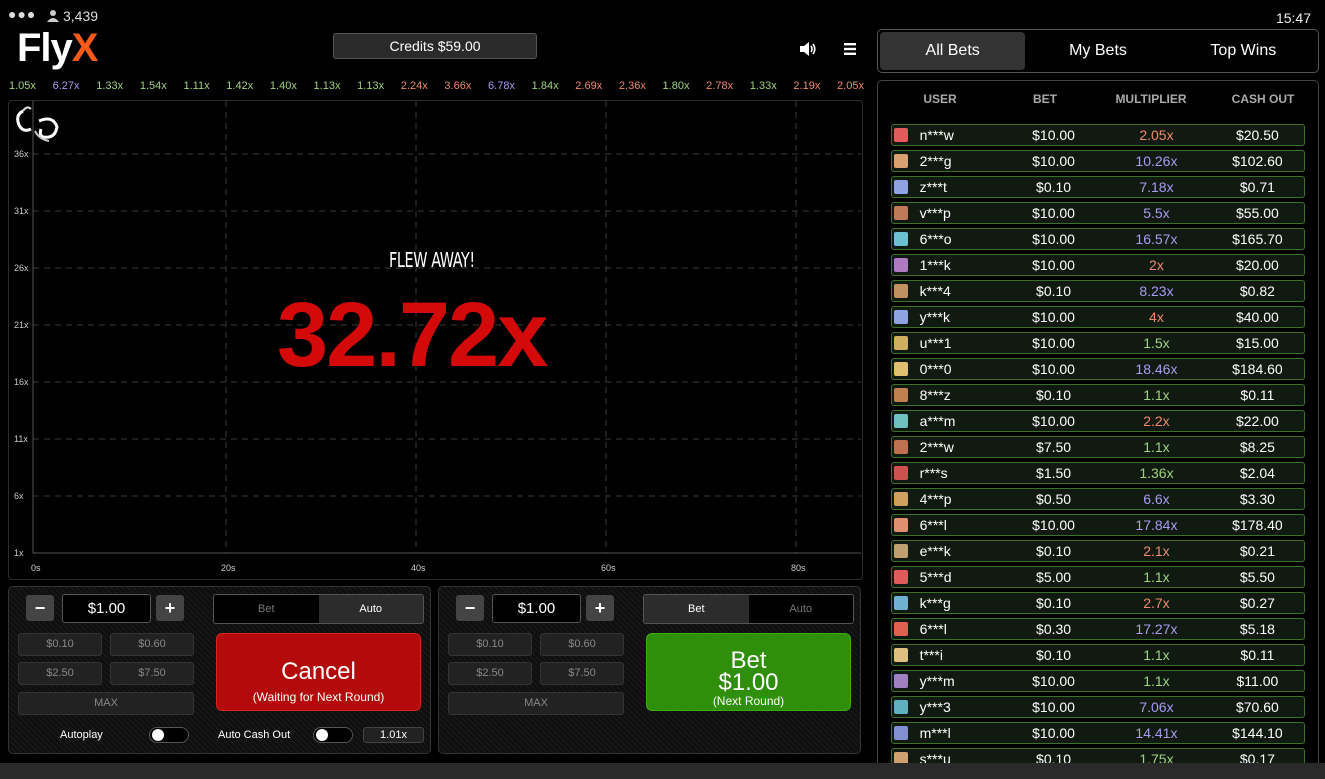 This screenshot has height=779, width=1325. What do you see at coordinates (1156, 733) in the screenshot?
I see `bet-multiplier: 14.41x` at bounding box center [1156, 733].